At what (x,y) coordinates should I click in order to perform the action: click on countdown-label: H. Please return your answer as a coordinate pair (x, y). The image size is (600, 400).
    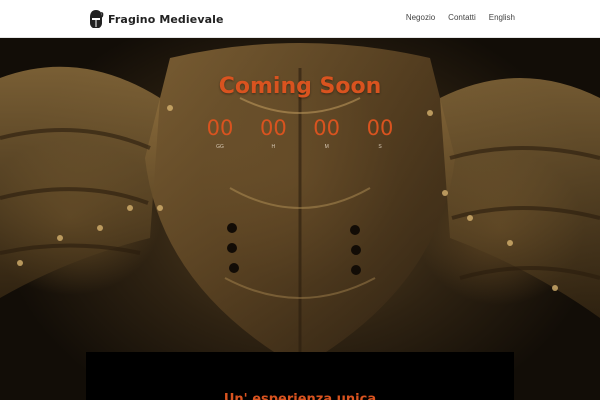
    Looking at the image, I should click on (273, 147).